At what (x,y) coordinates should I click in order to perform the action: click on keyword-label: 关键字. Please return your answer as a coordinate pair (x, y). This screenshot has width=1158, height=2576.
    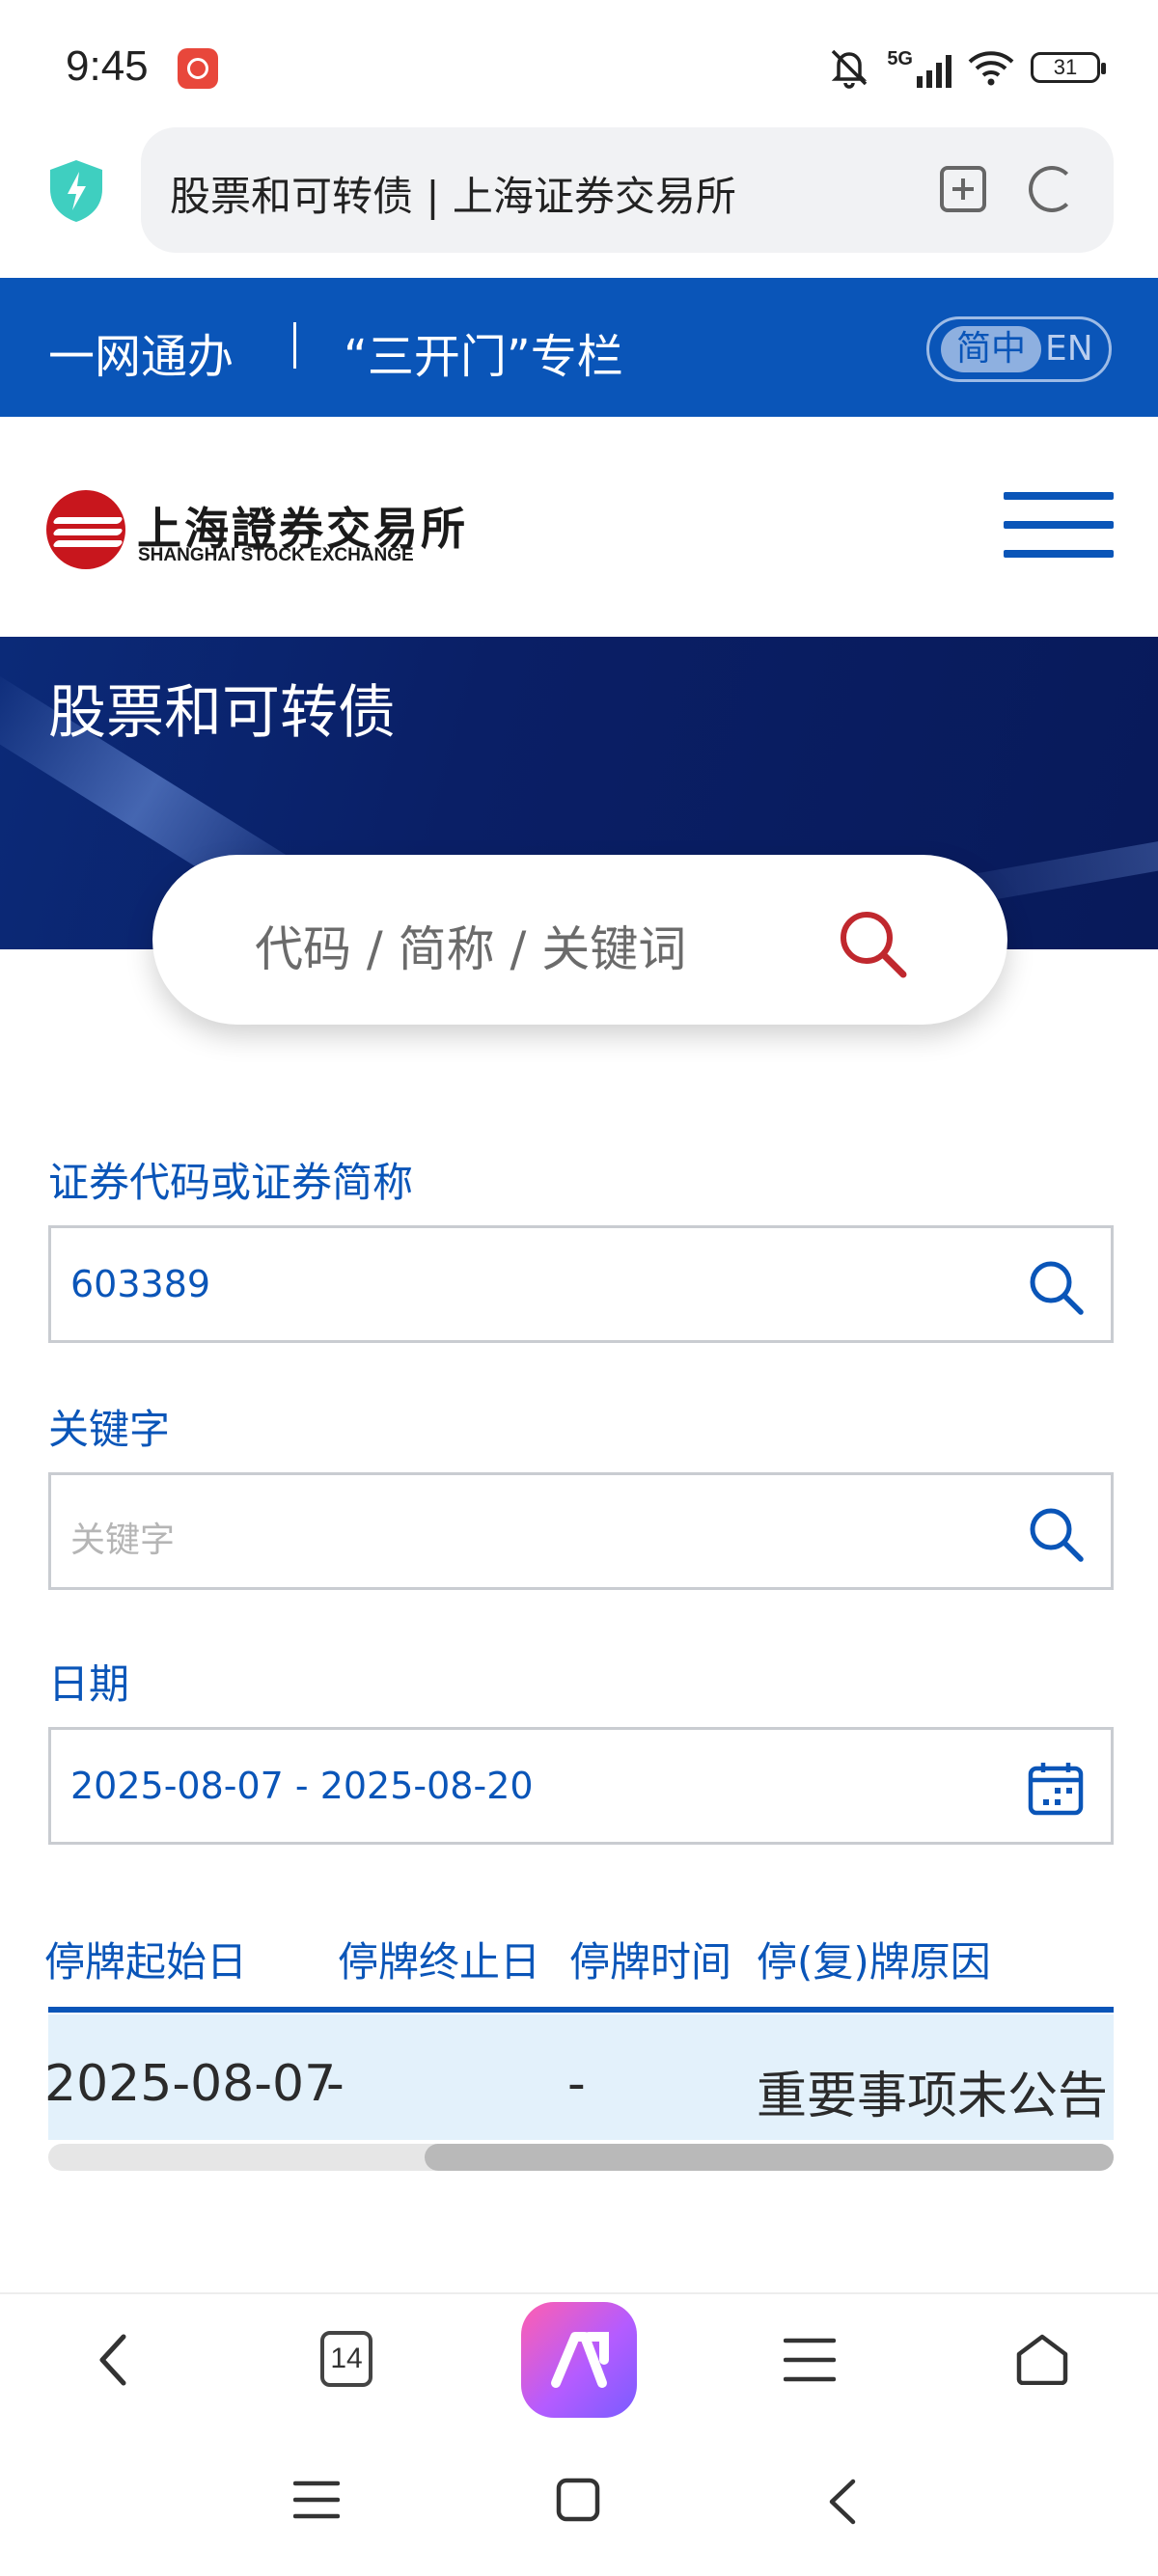
    Looking at the image, I should click on (109, 1429).